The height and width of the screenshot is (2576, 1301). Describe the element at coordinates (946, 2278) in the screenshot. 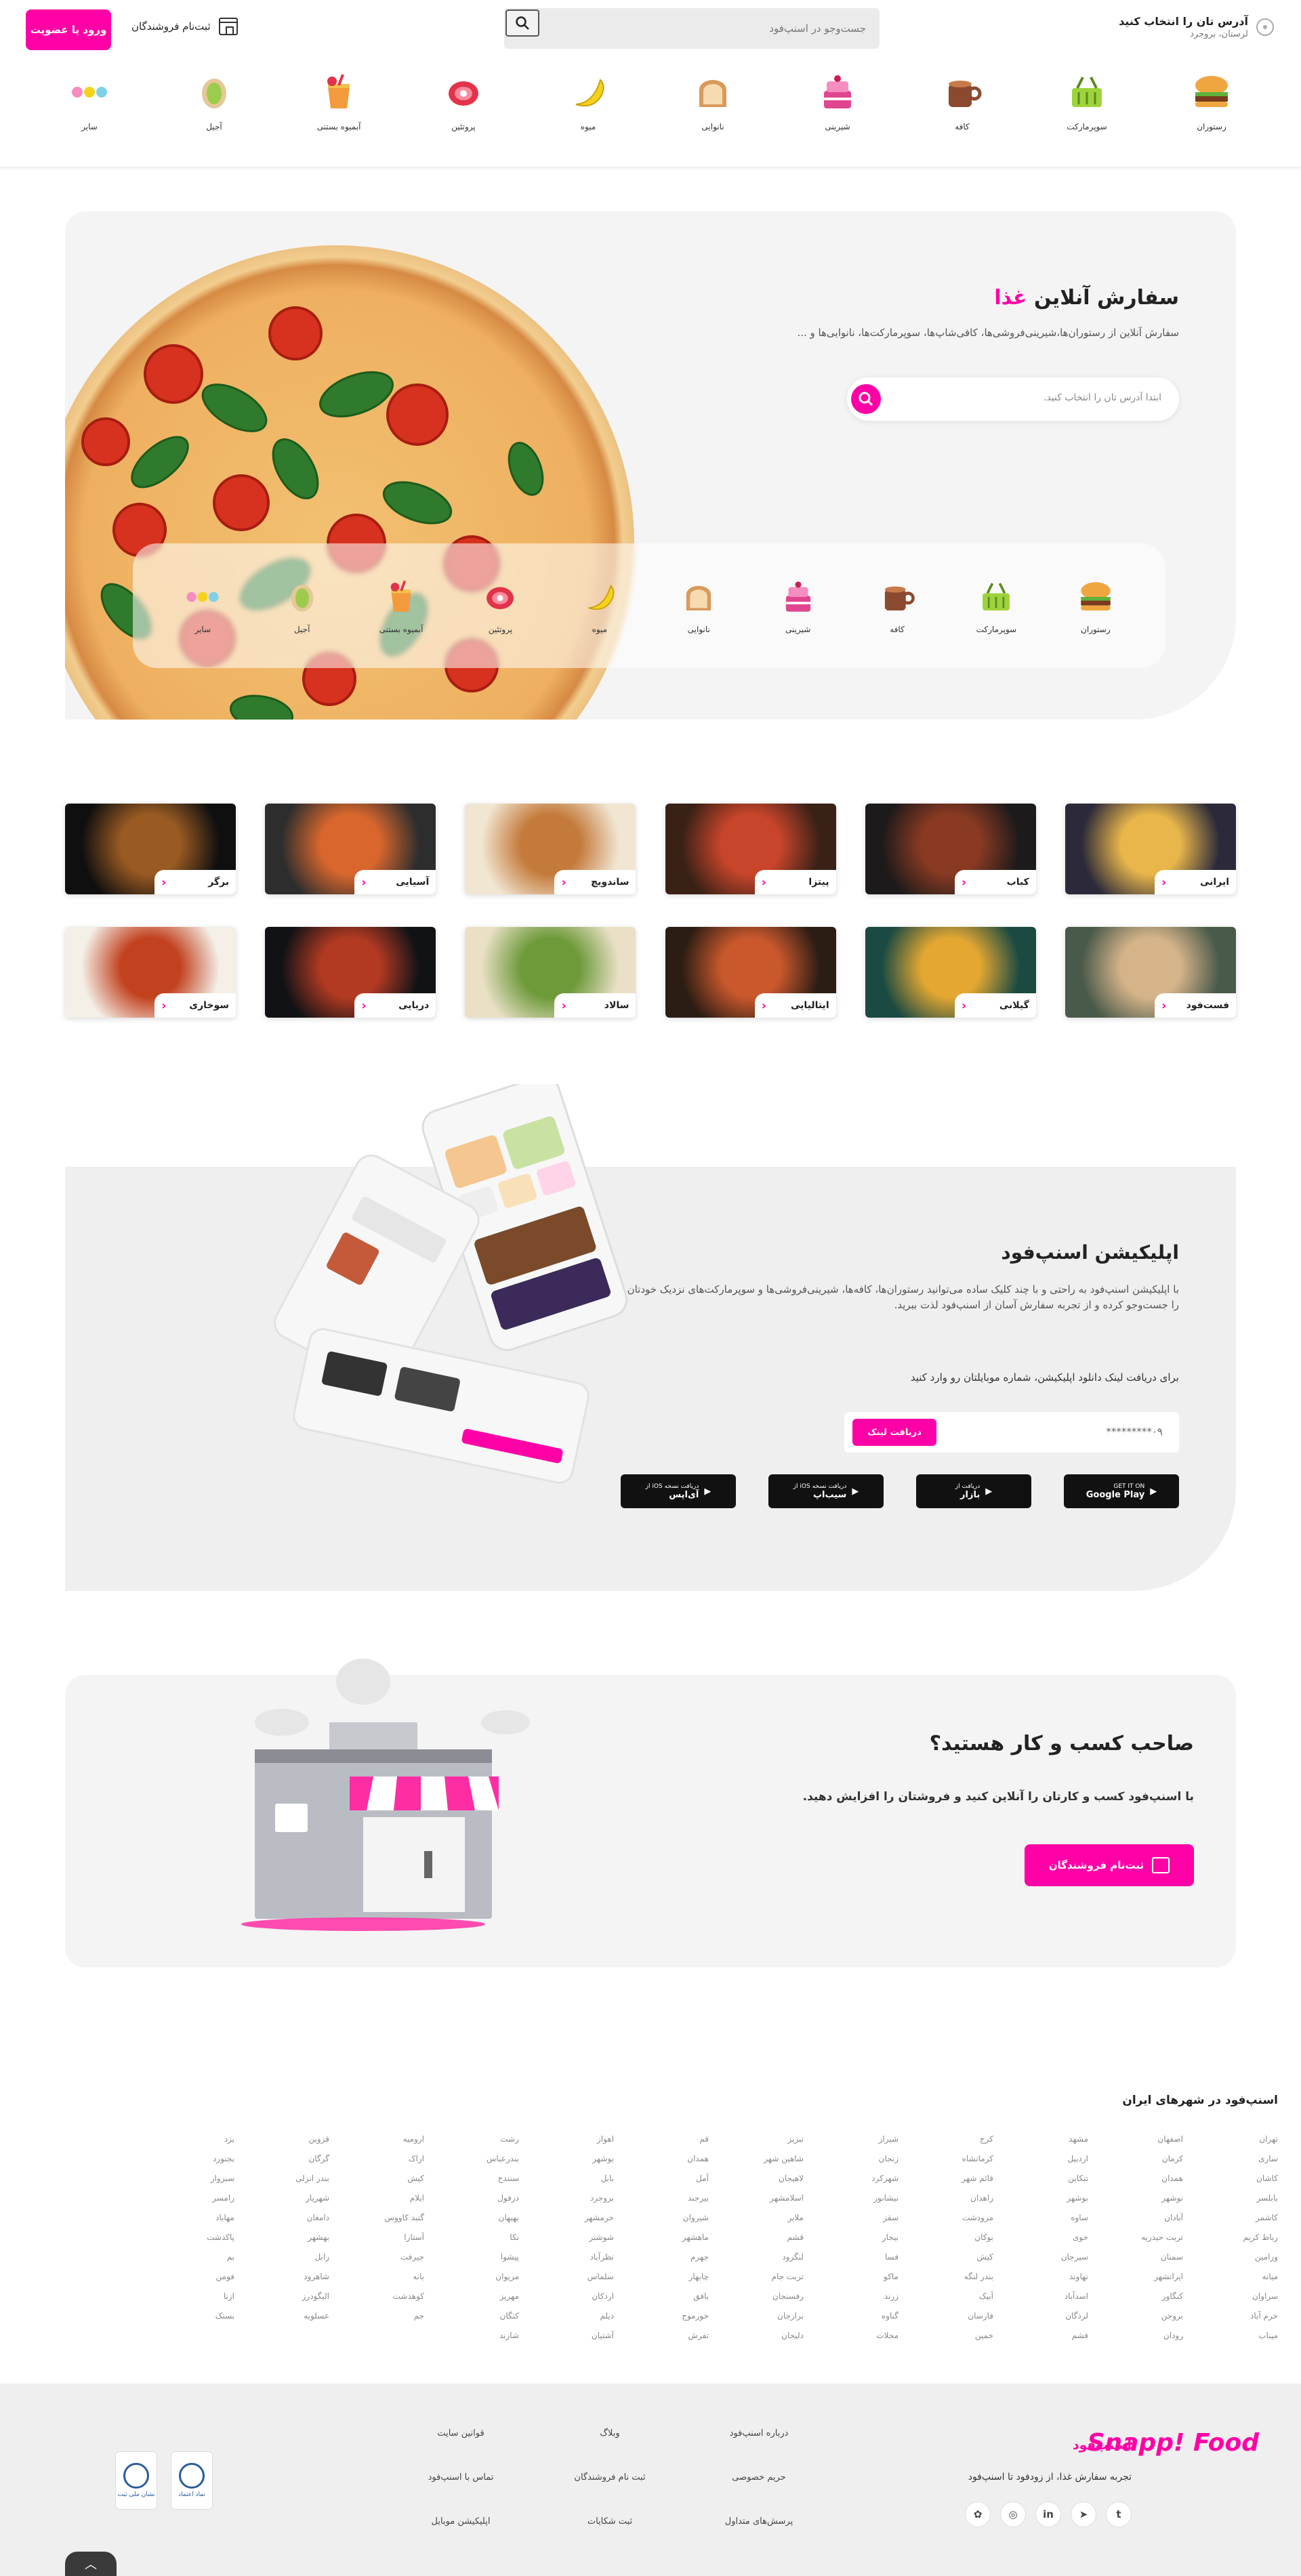

I see `city-link: بندر لنگه` at that location.